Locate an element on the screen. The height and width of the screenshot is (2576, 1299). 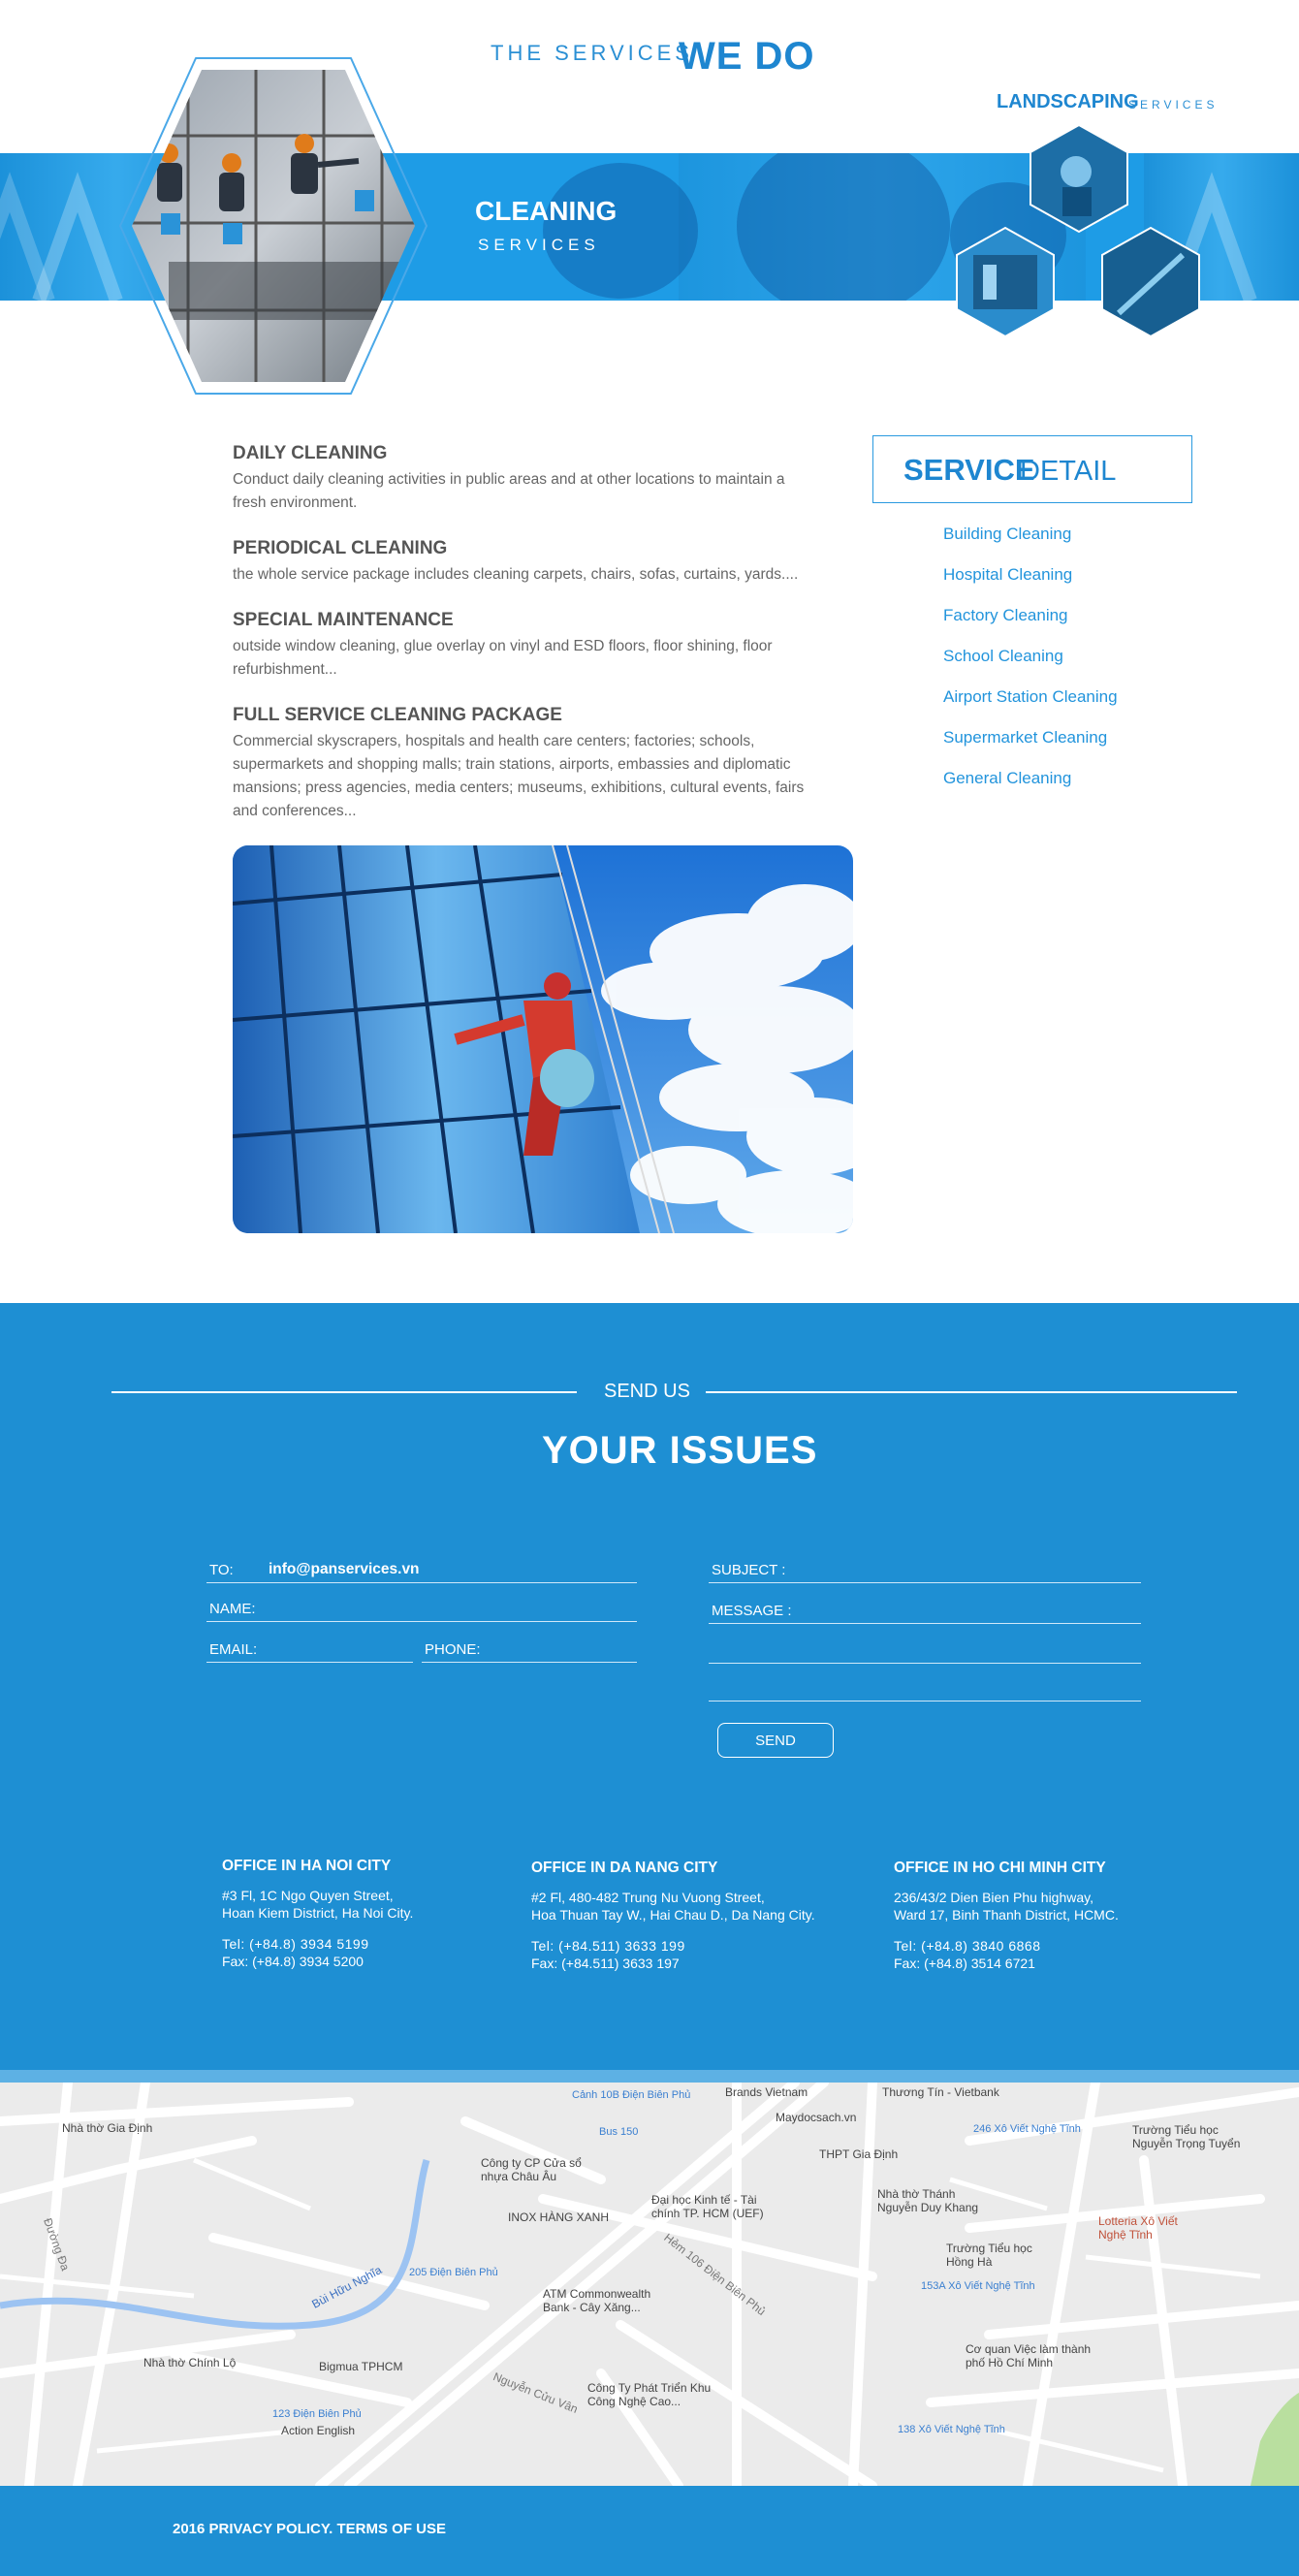
message-label: MESSAGE : is located at coordinates (752, 1611).